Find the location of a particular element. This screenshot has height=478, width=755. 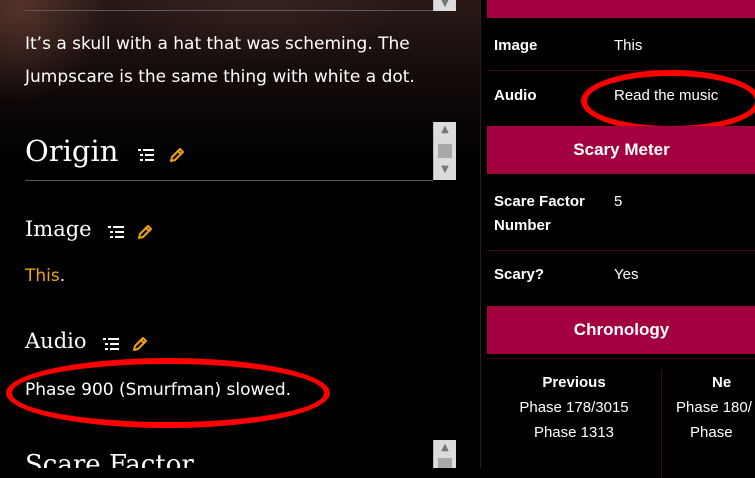

infobox-header-top is located at coordinates (621, 9).